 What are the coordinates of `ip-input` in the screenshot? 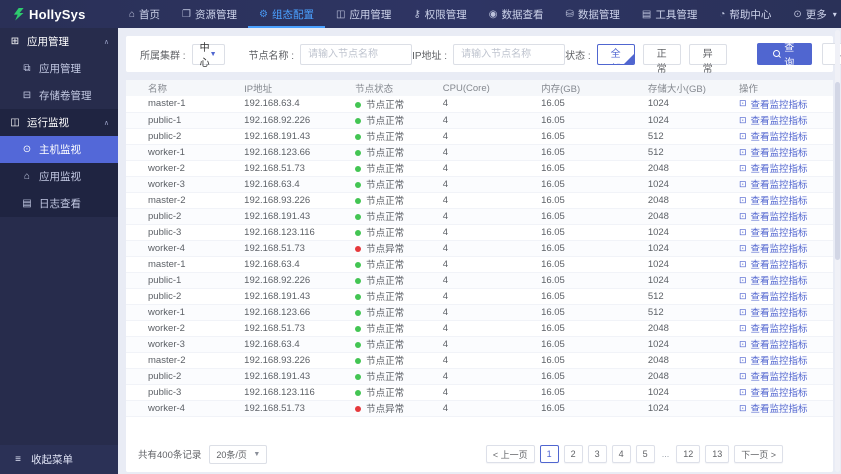 It's located at (509, 54).